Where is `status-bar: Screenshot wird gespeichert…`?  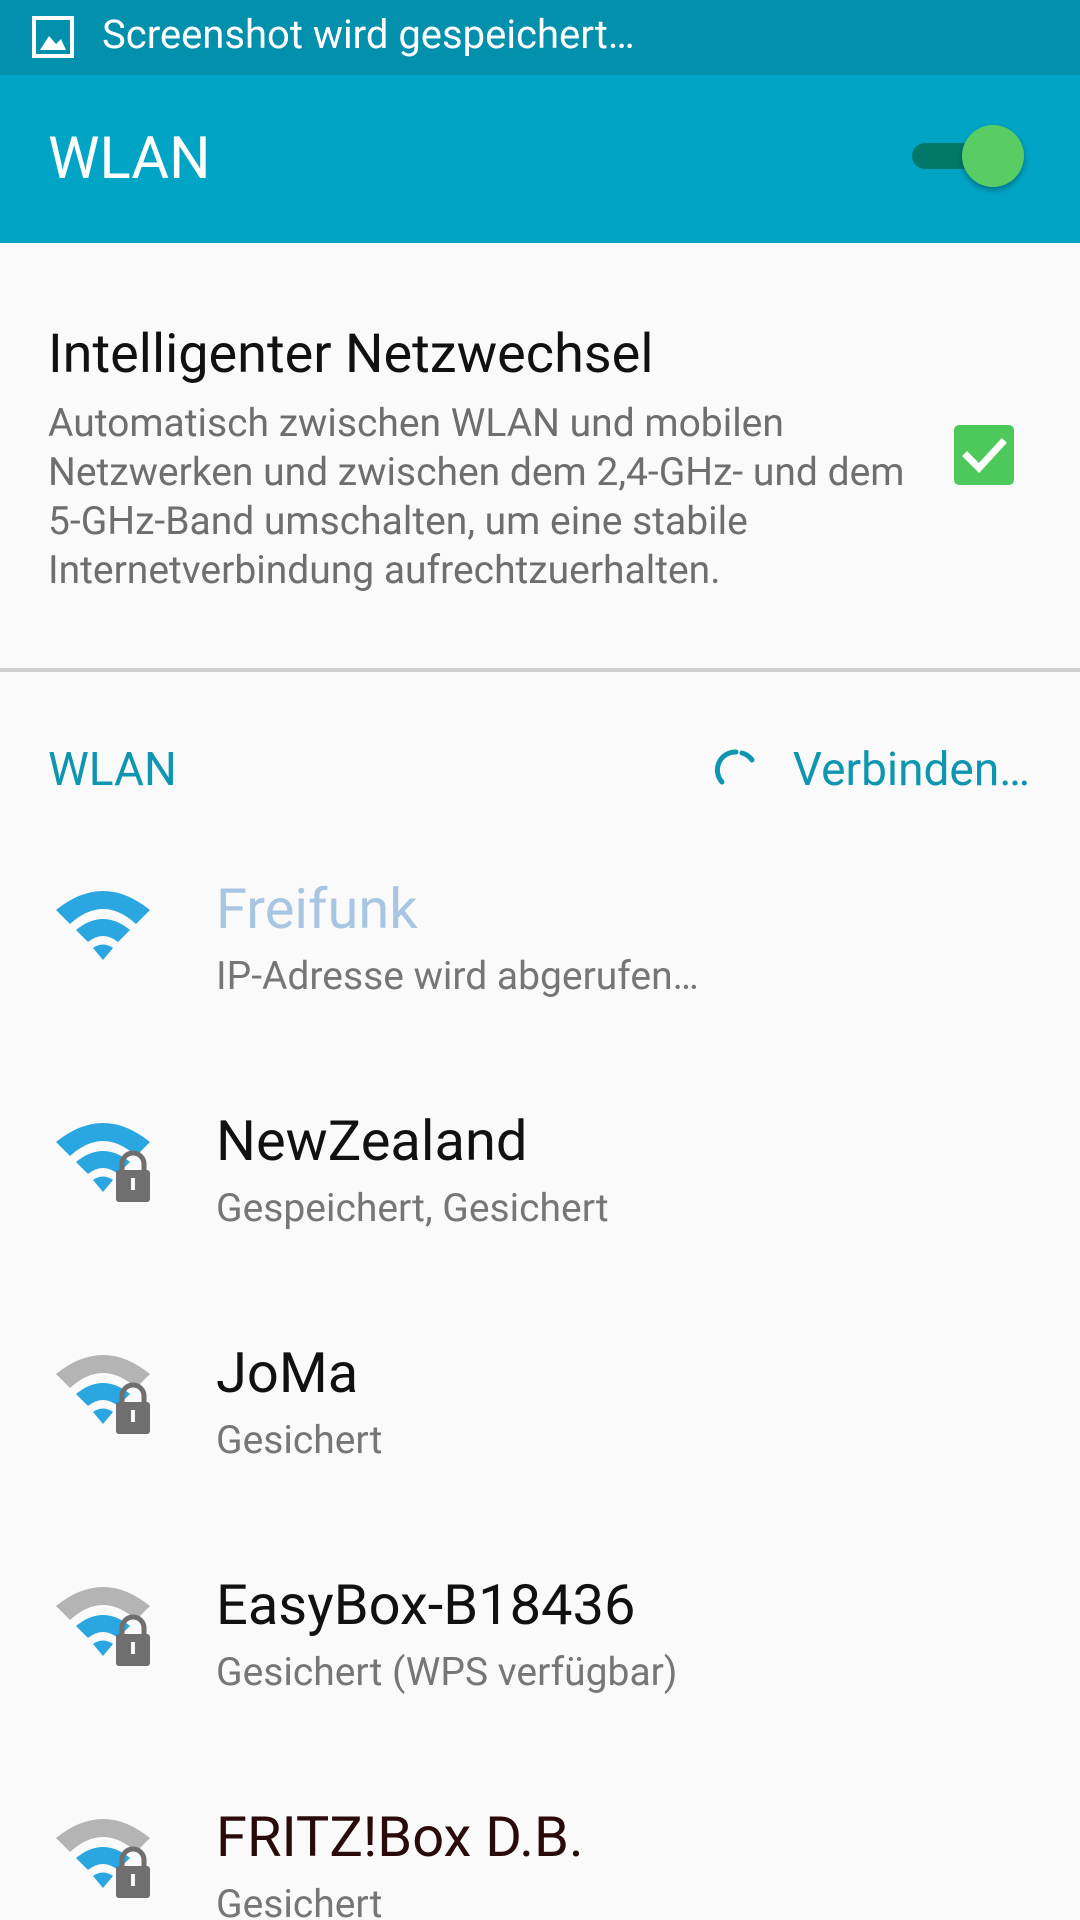
status-bar: Screenshot wird gespeichert… is located at coordinates (540, 37).